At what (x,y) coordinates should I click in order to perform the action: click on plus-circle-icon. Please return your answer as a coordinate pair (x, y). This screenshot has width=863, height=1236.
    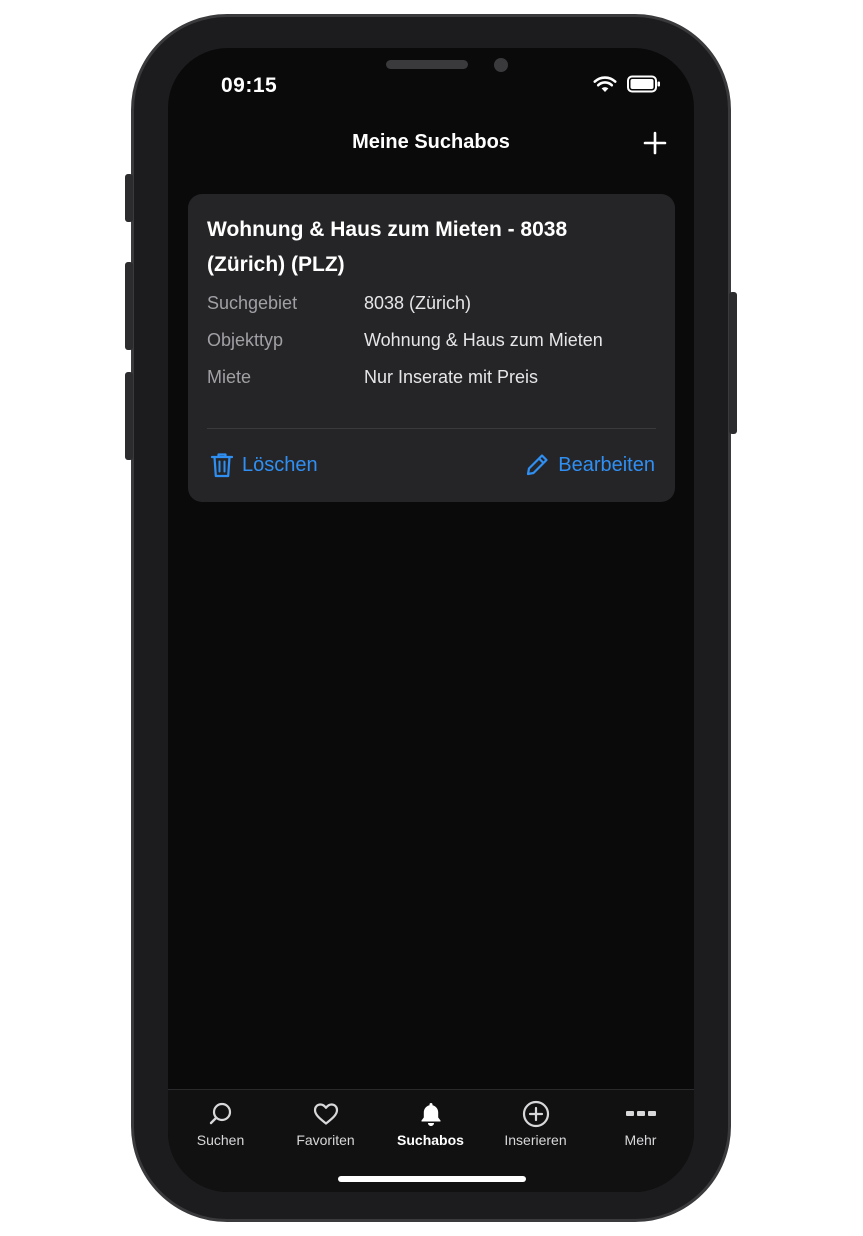
    Looking at the image, I should click on (535, 1114).